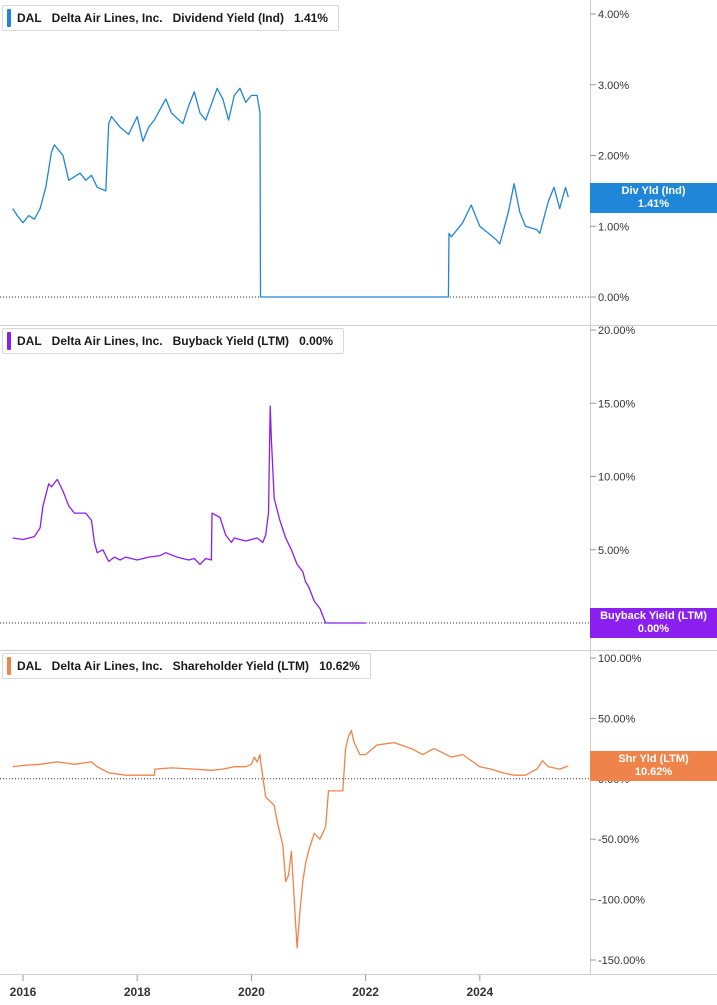 The height and width of the screenshot is (1005, 717). Describe the element at coordinates (231, 341) in the screenshot. I see `buyback-metric: Buyback Yield (LTM)` at that location.